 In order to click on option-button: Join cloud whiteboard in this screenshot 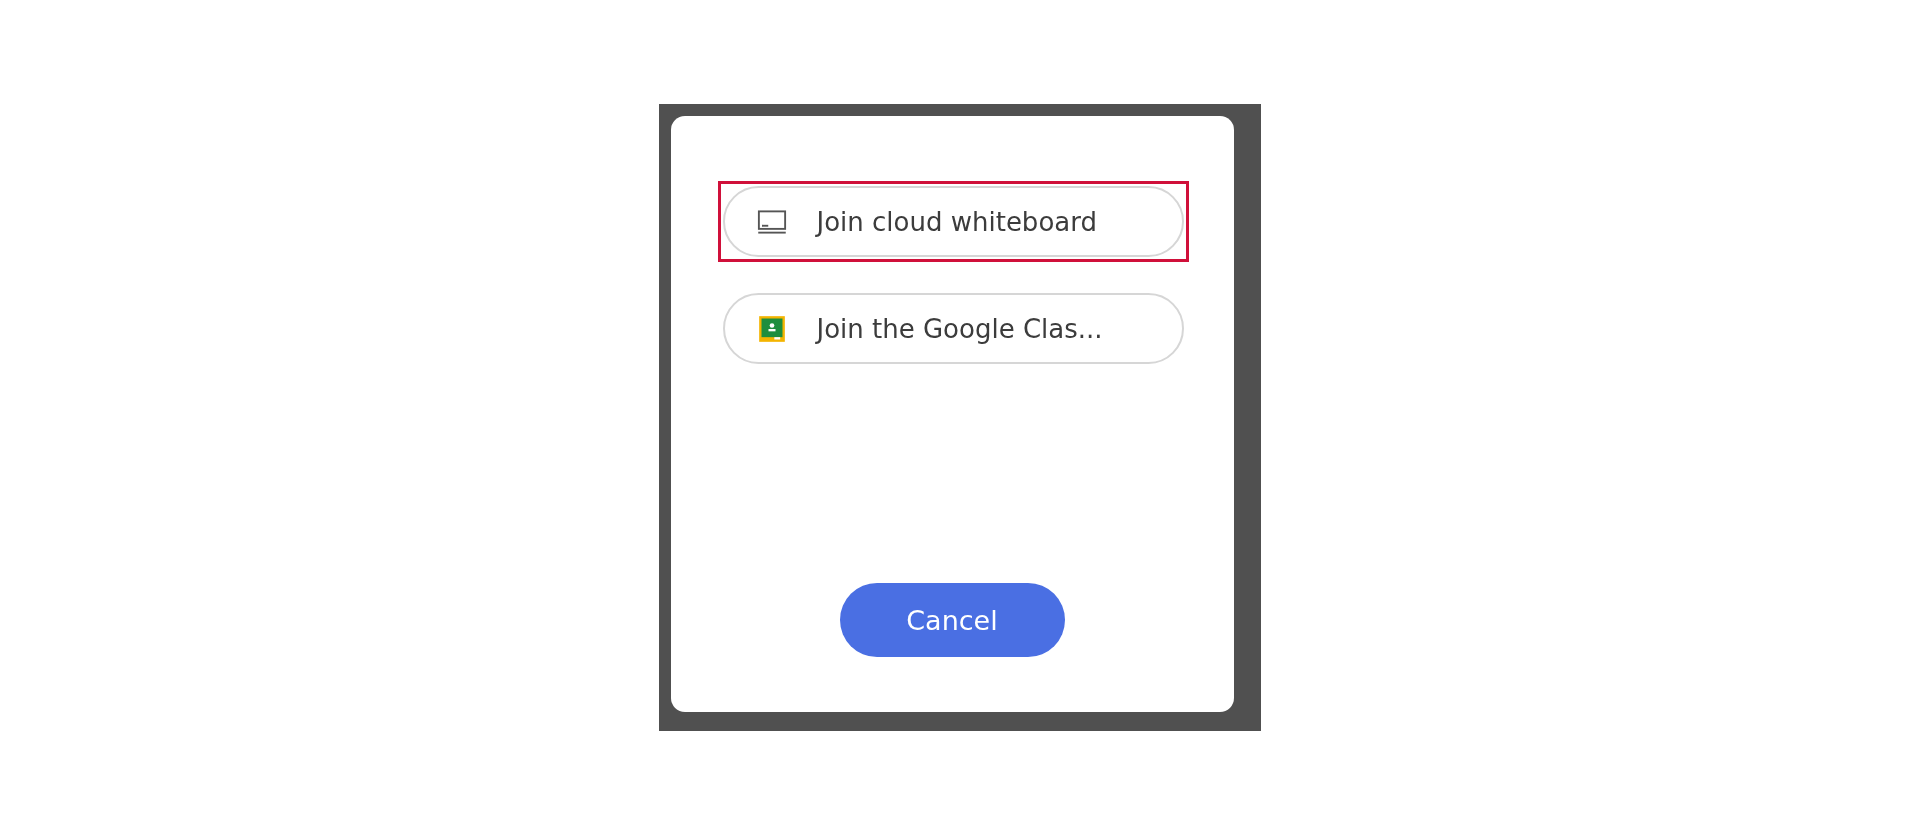, I will do `click(953, 221)`.